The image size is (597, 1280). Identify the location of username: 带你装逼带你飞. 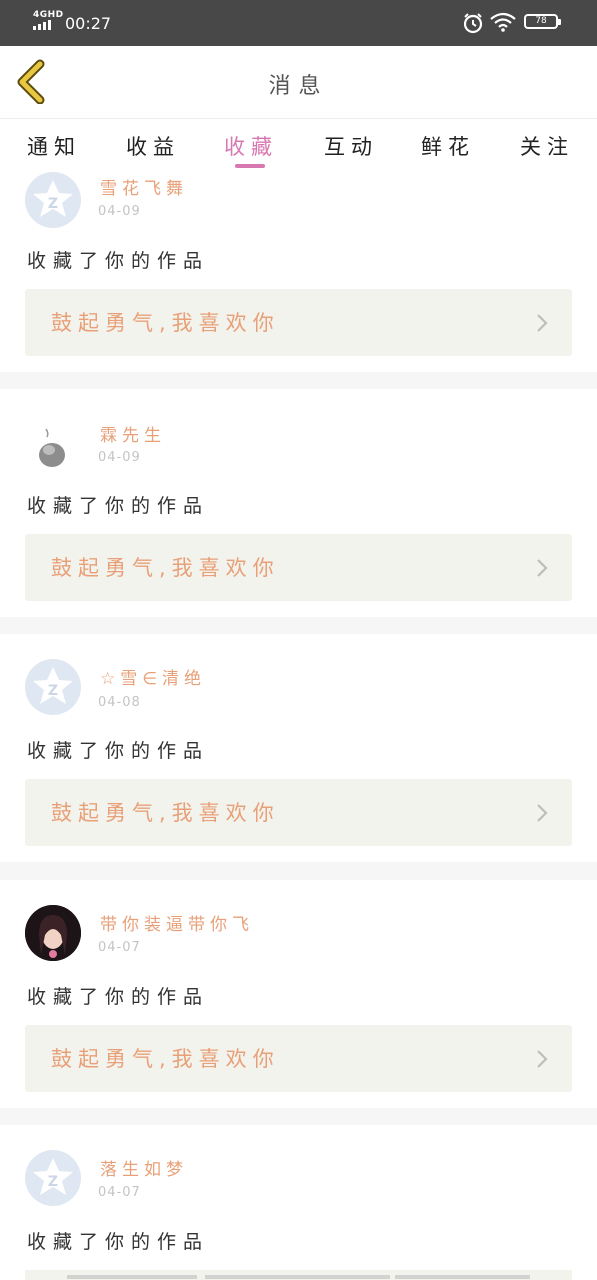
(177, 922).